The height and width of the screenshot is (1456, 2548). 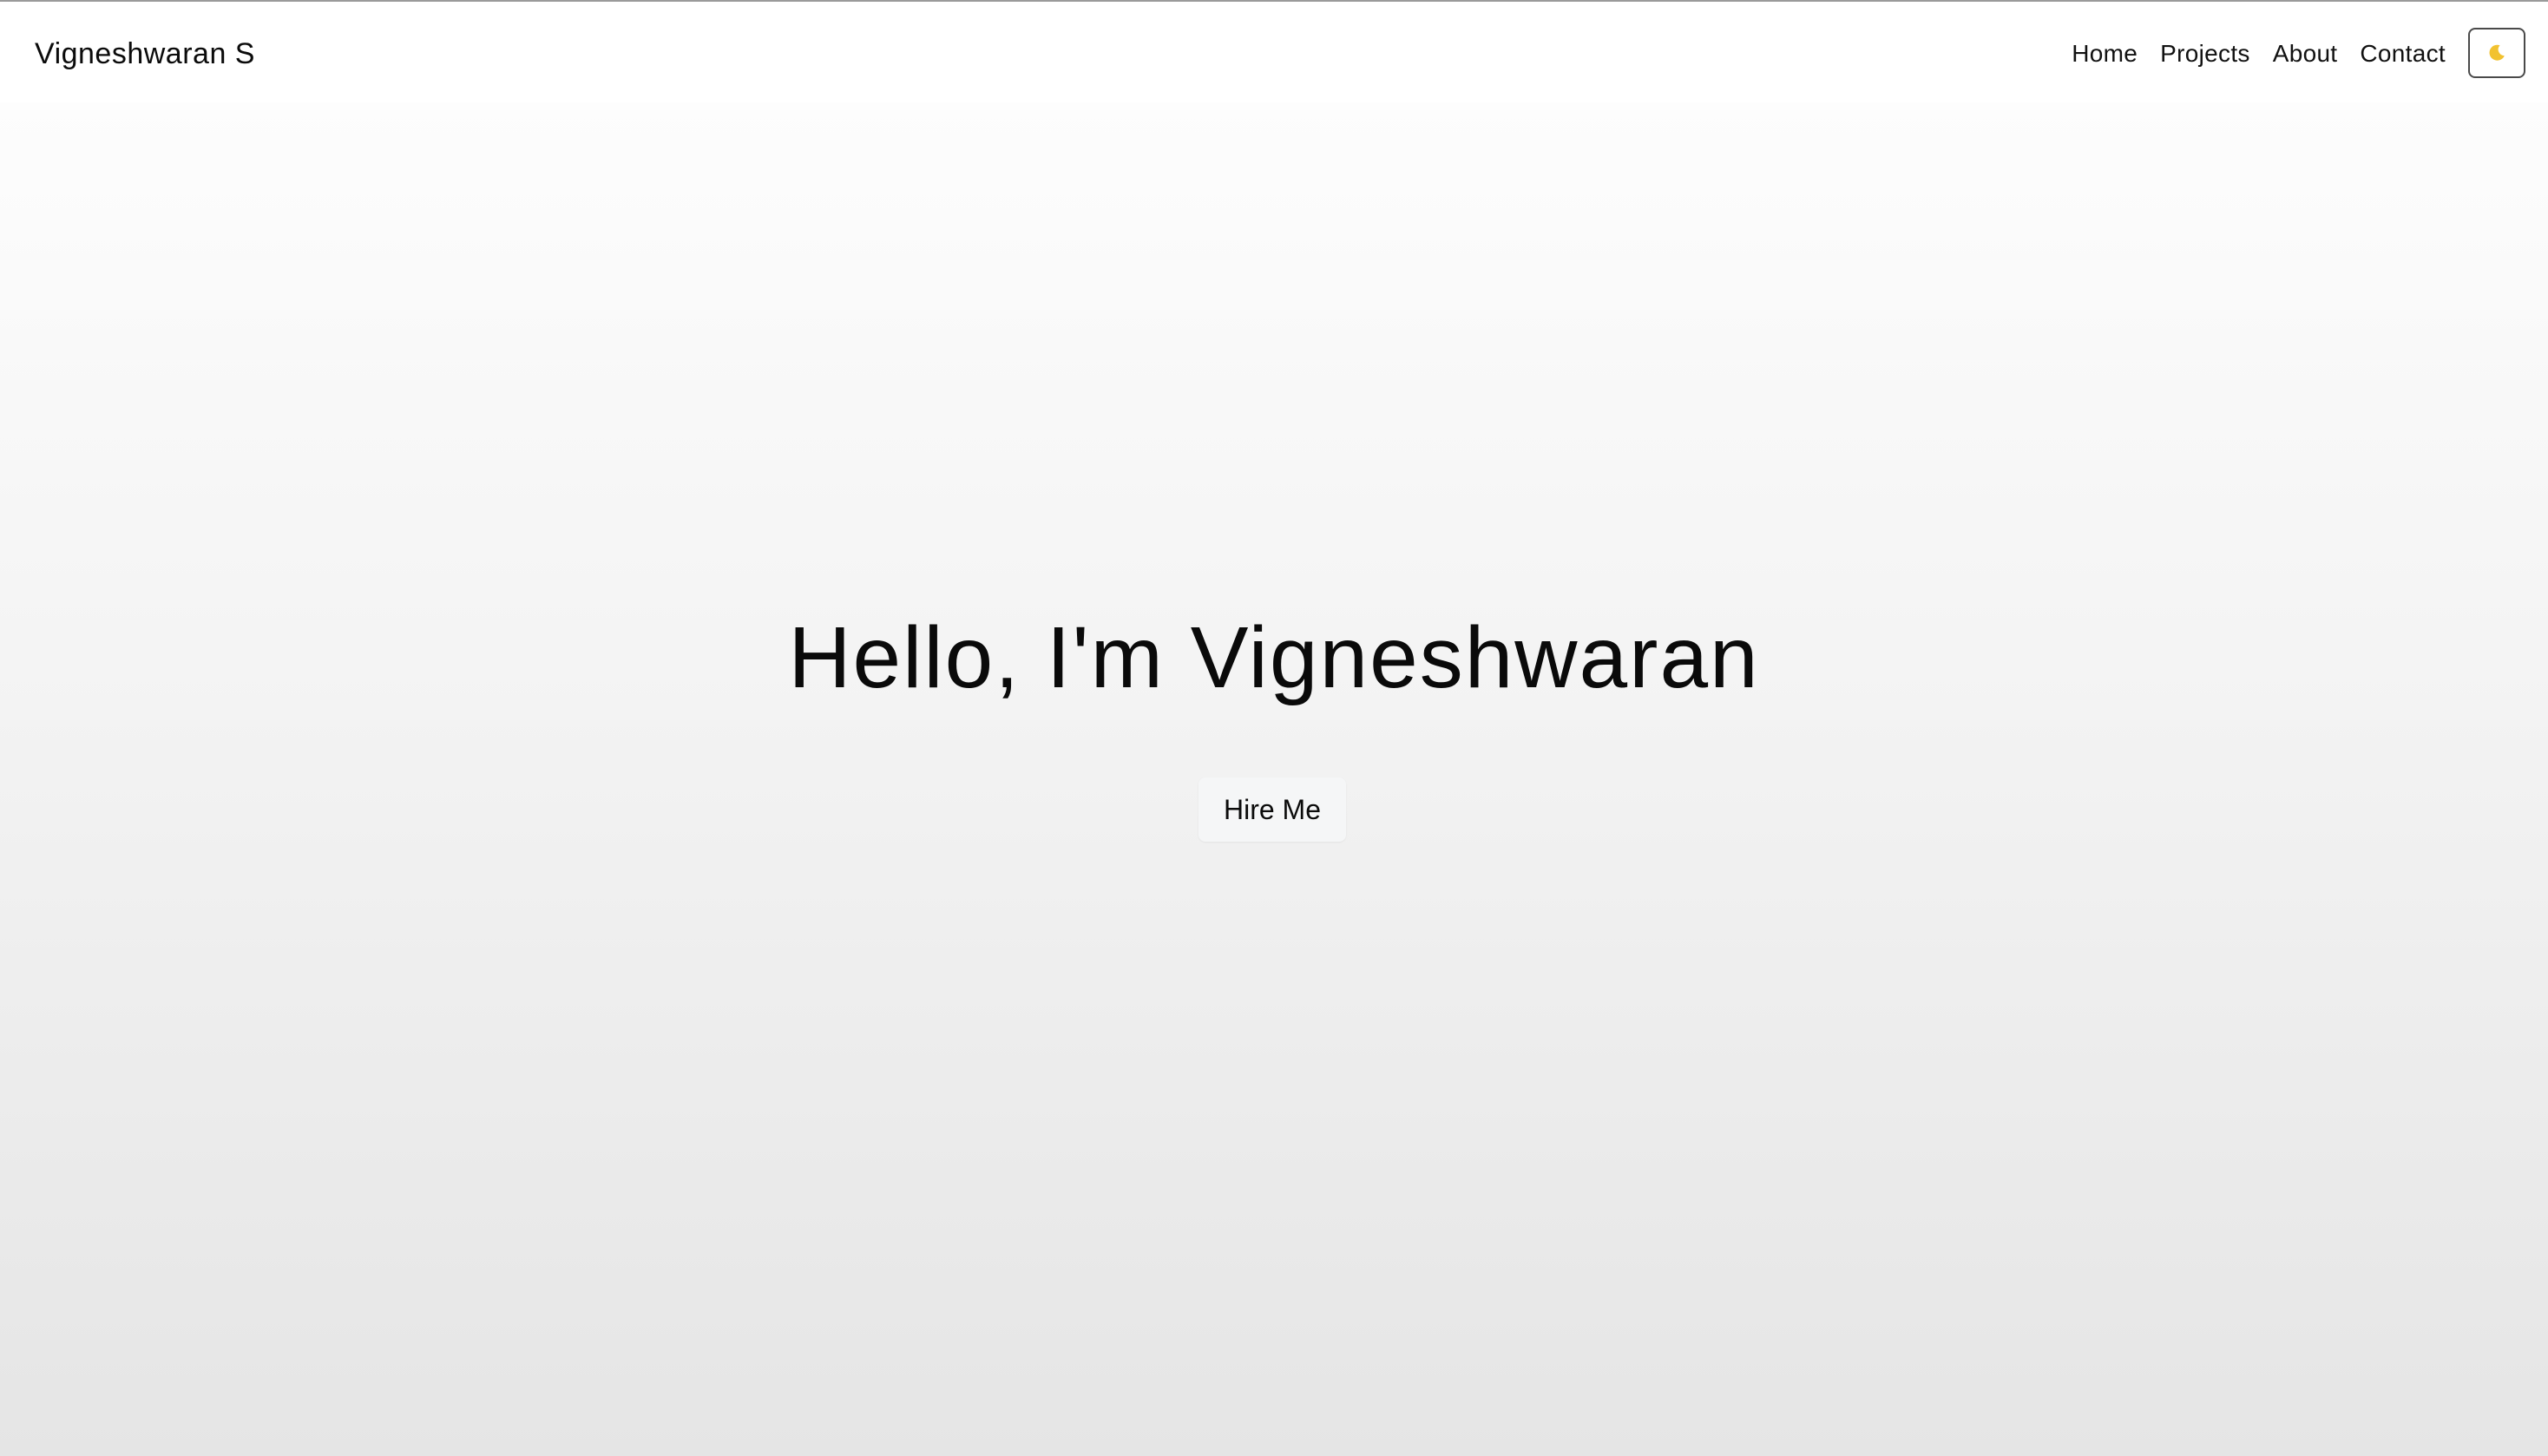 I want to click on nav-link-about: About, so click(x=2305, y=53).